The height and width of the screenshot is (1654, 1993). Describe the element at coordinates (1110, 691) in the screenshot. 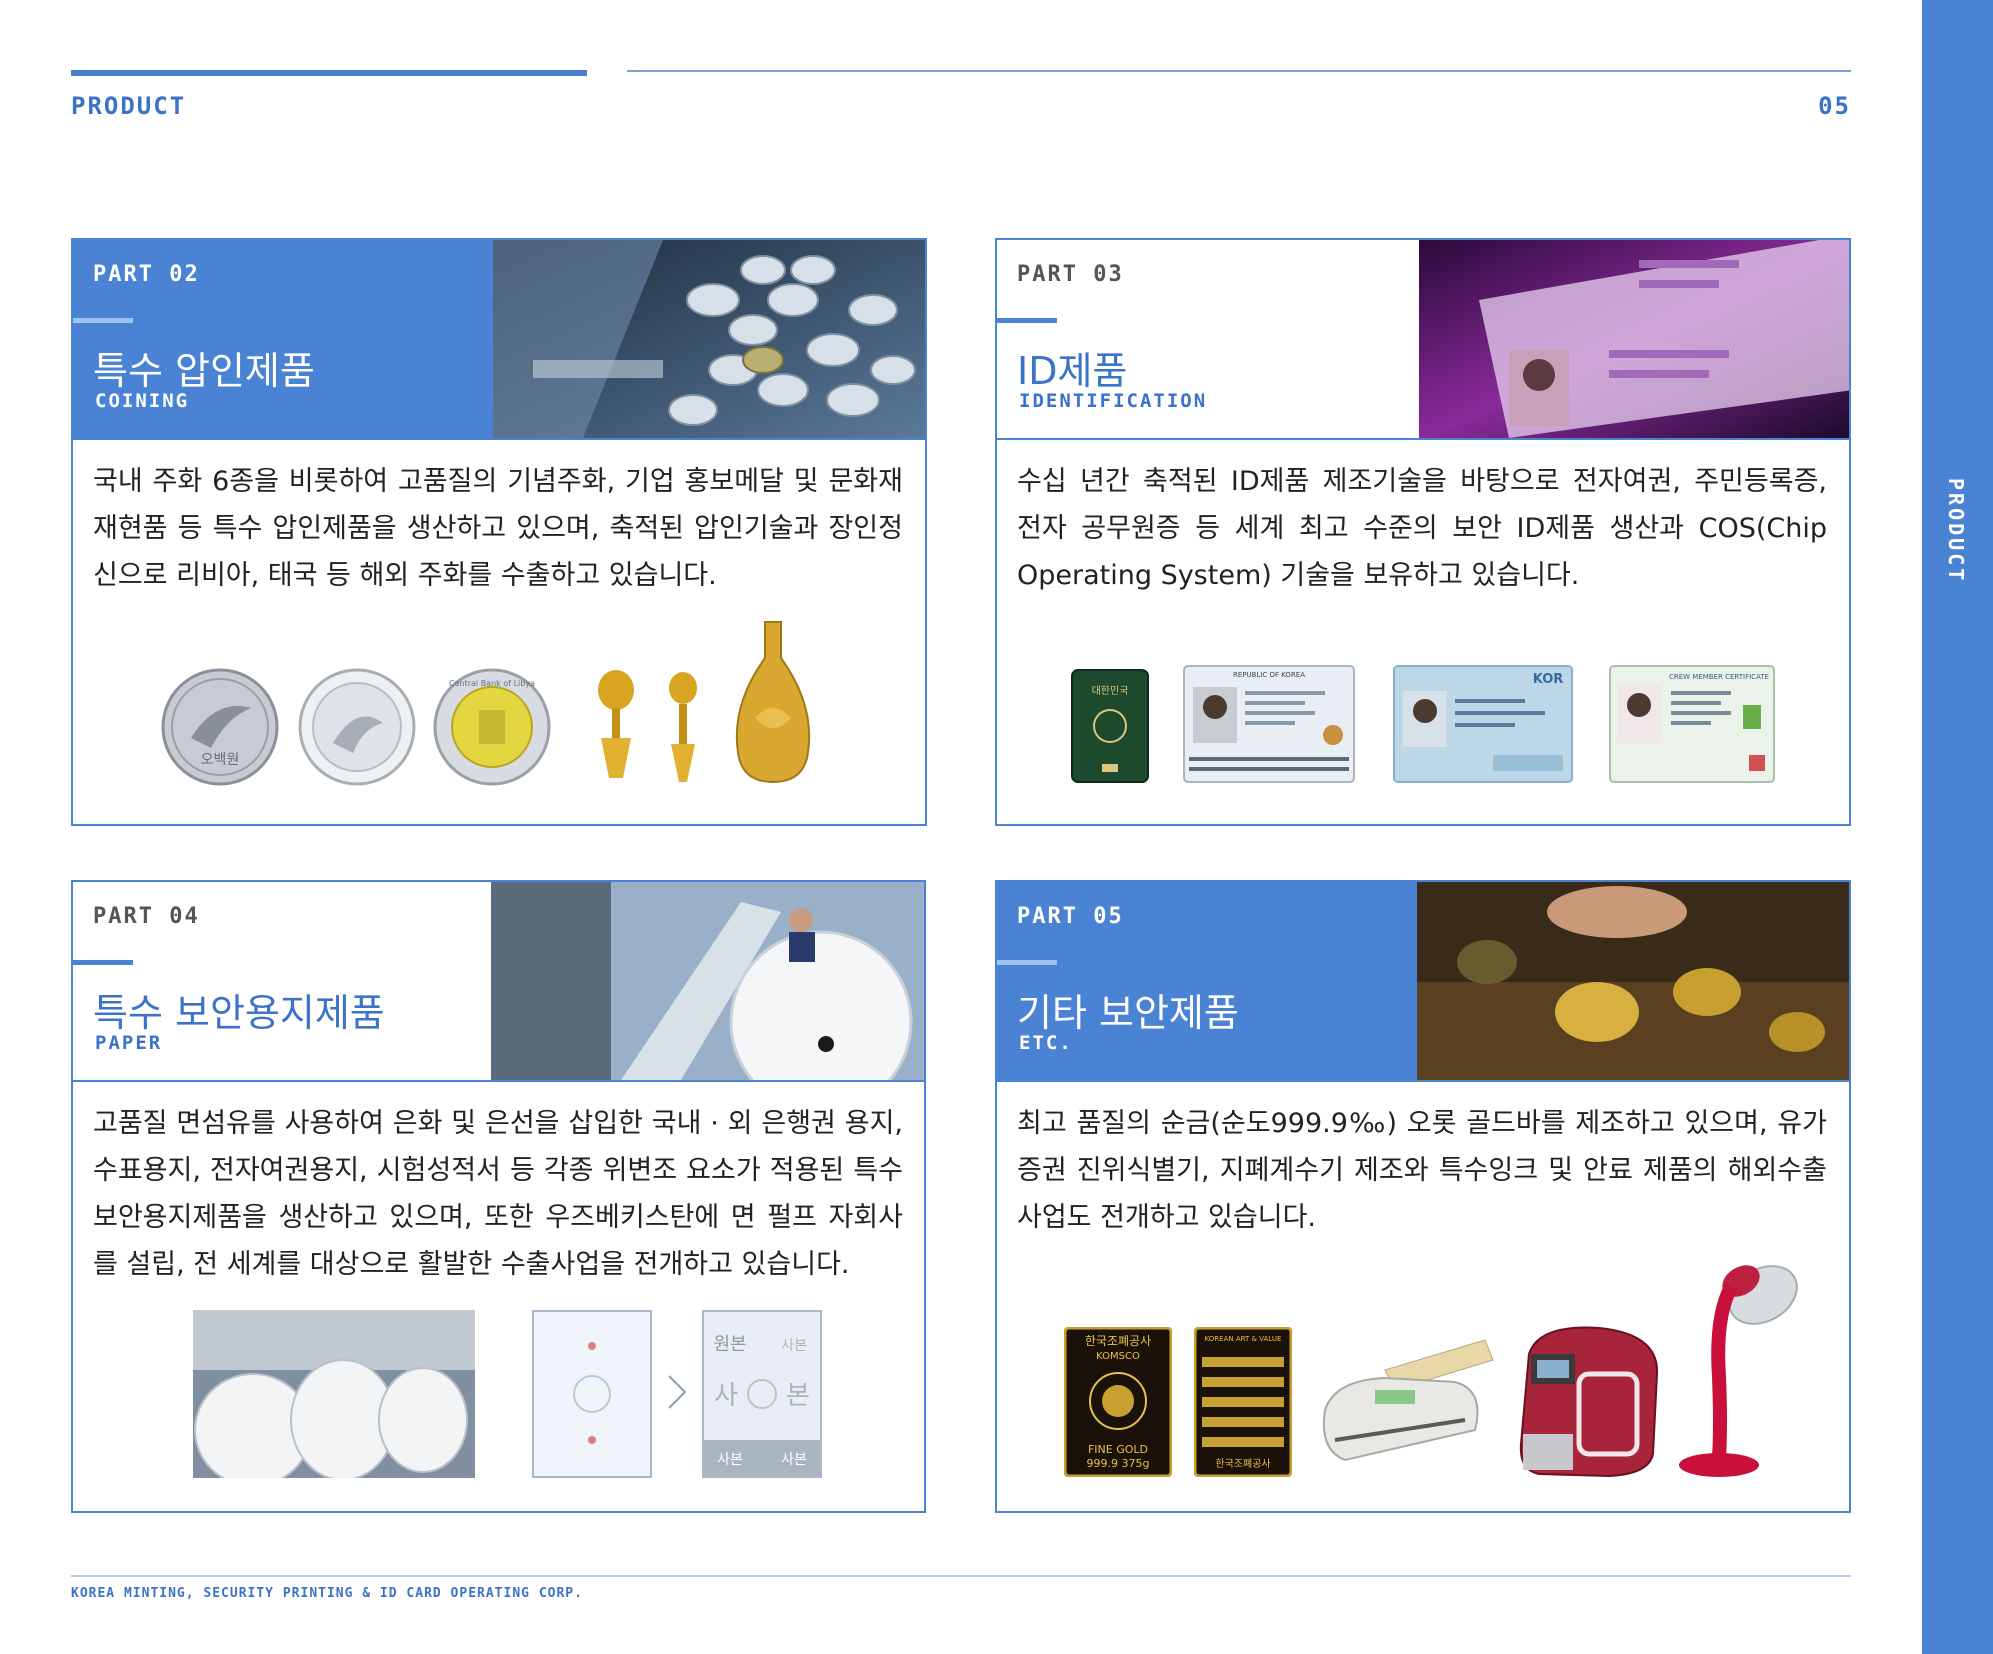

I see `svg-text: 대한민국` at that location.